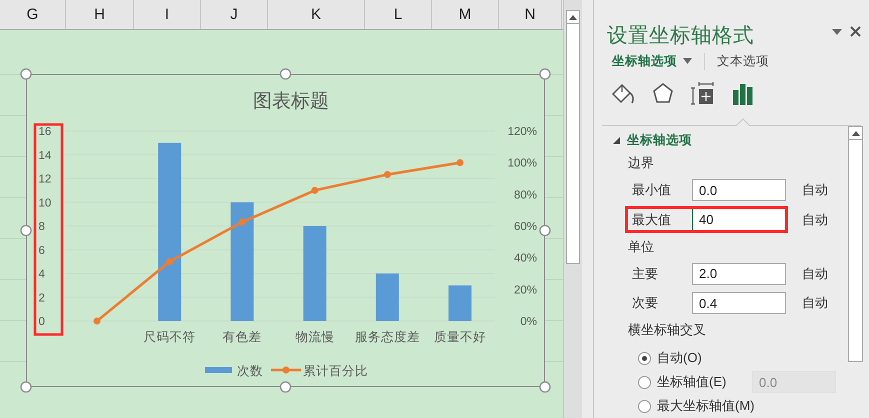 The image size is (869, 418). I want to click on input-field: 0.4, so click(739, 303).